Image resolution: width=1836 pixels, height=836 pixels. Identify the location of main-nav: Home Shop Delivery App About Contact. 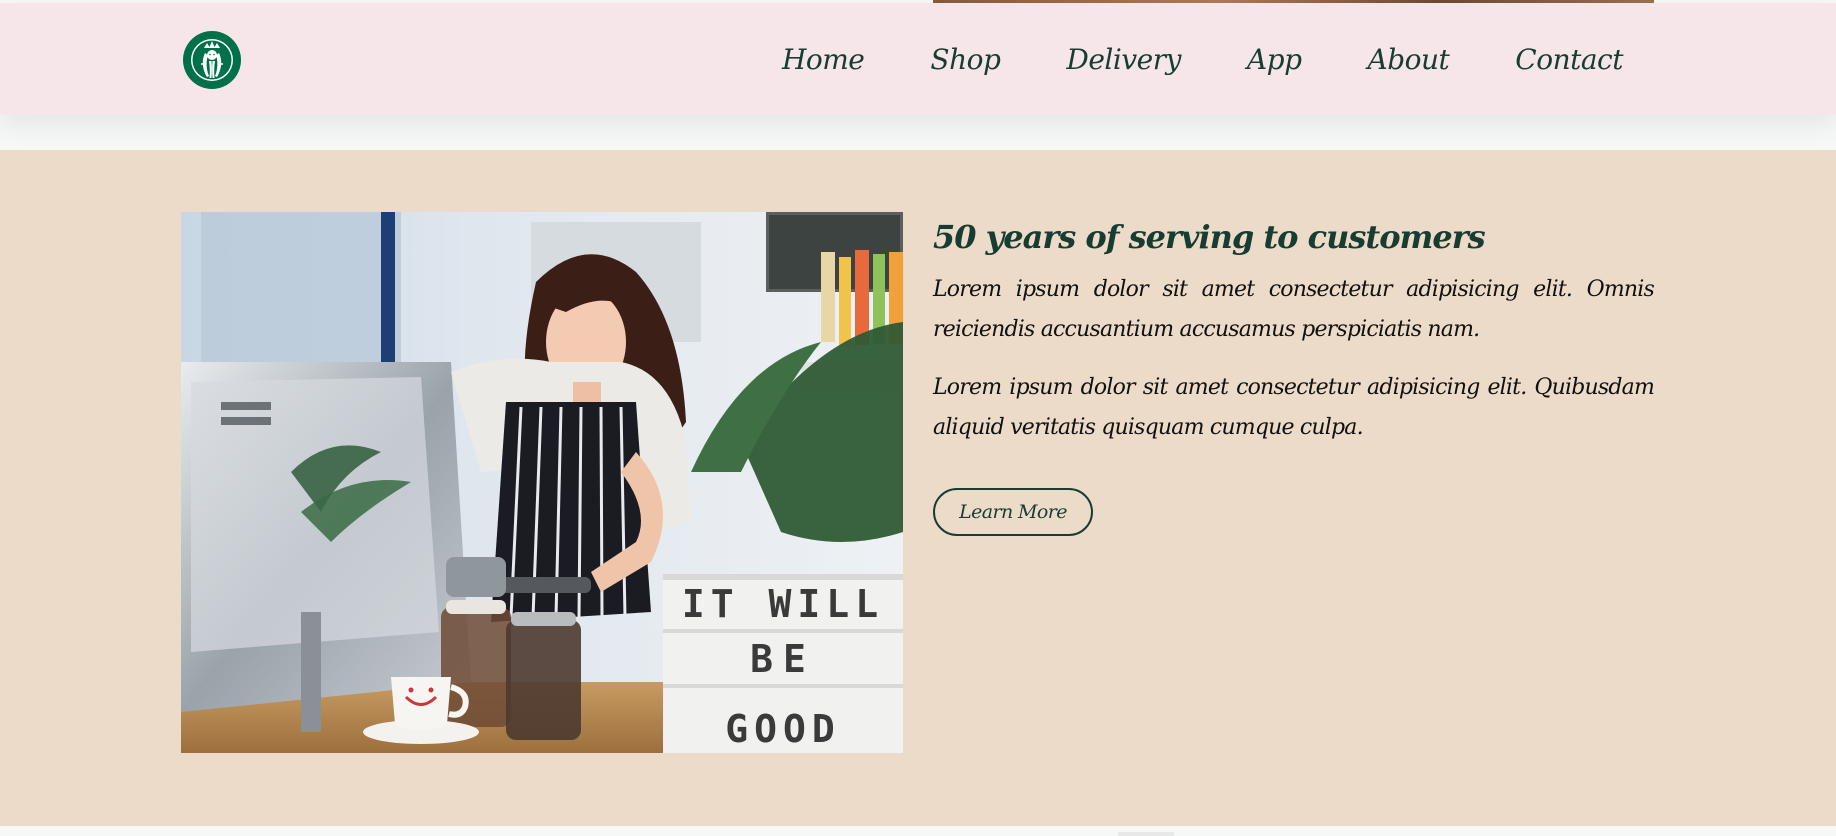
(1203, 59).